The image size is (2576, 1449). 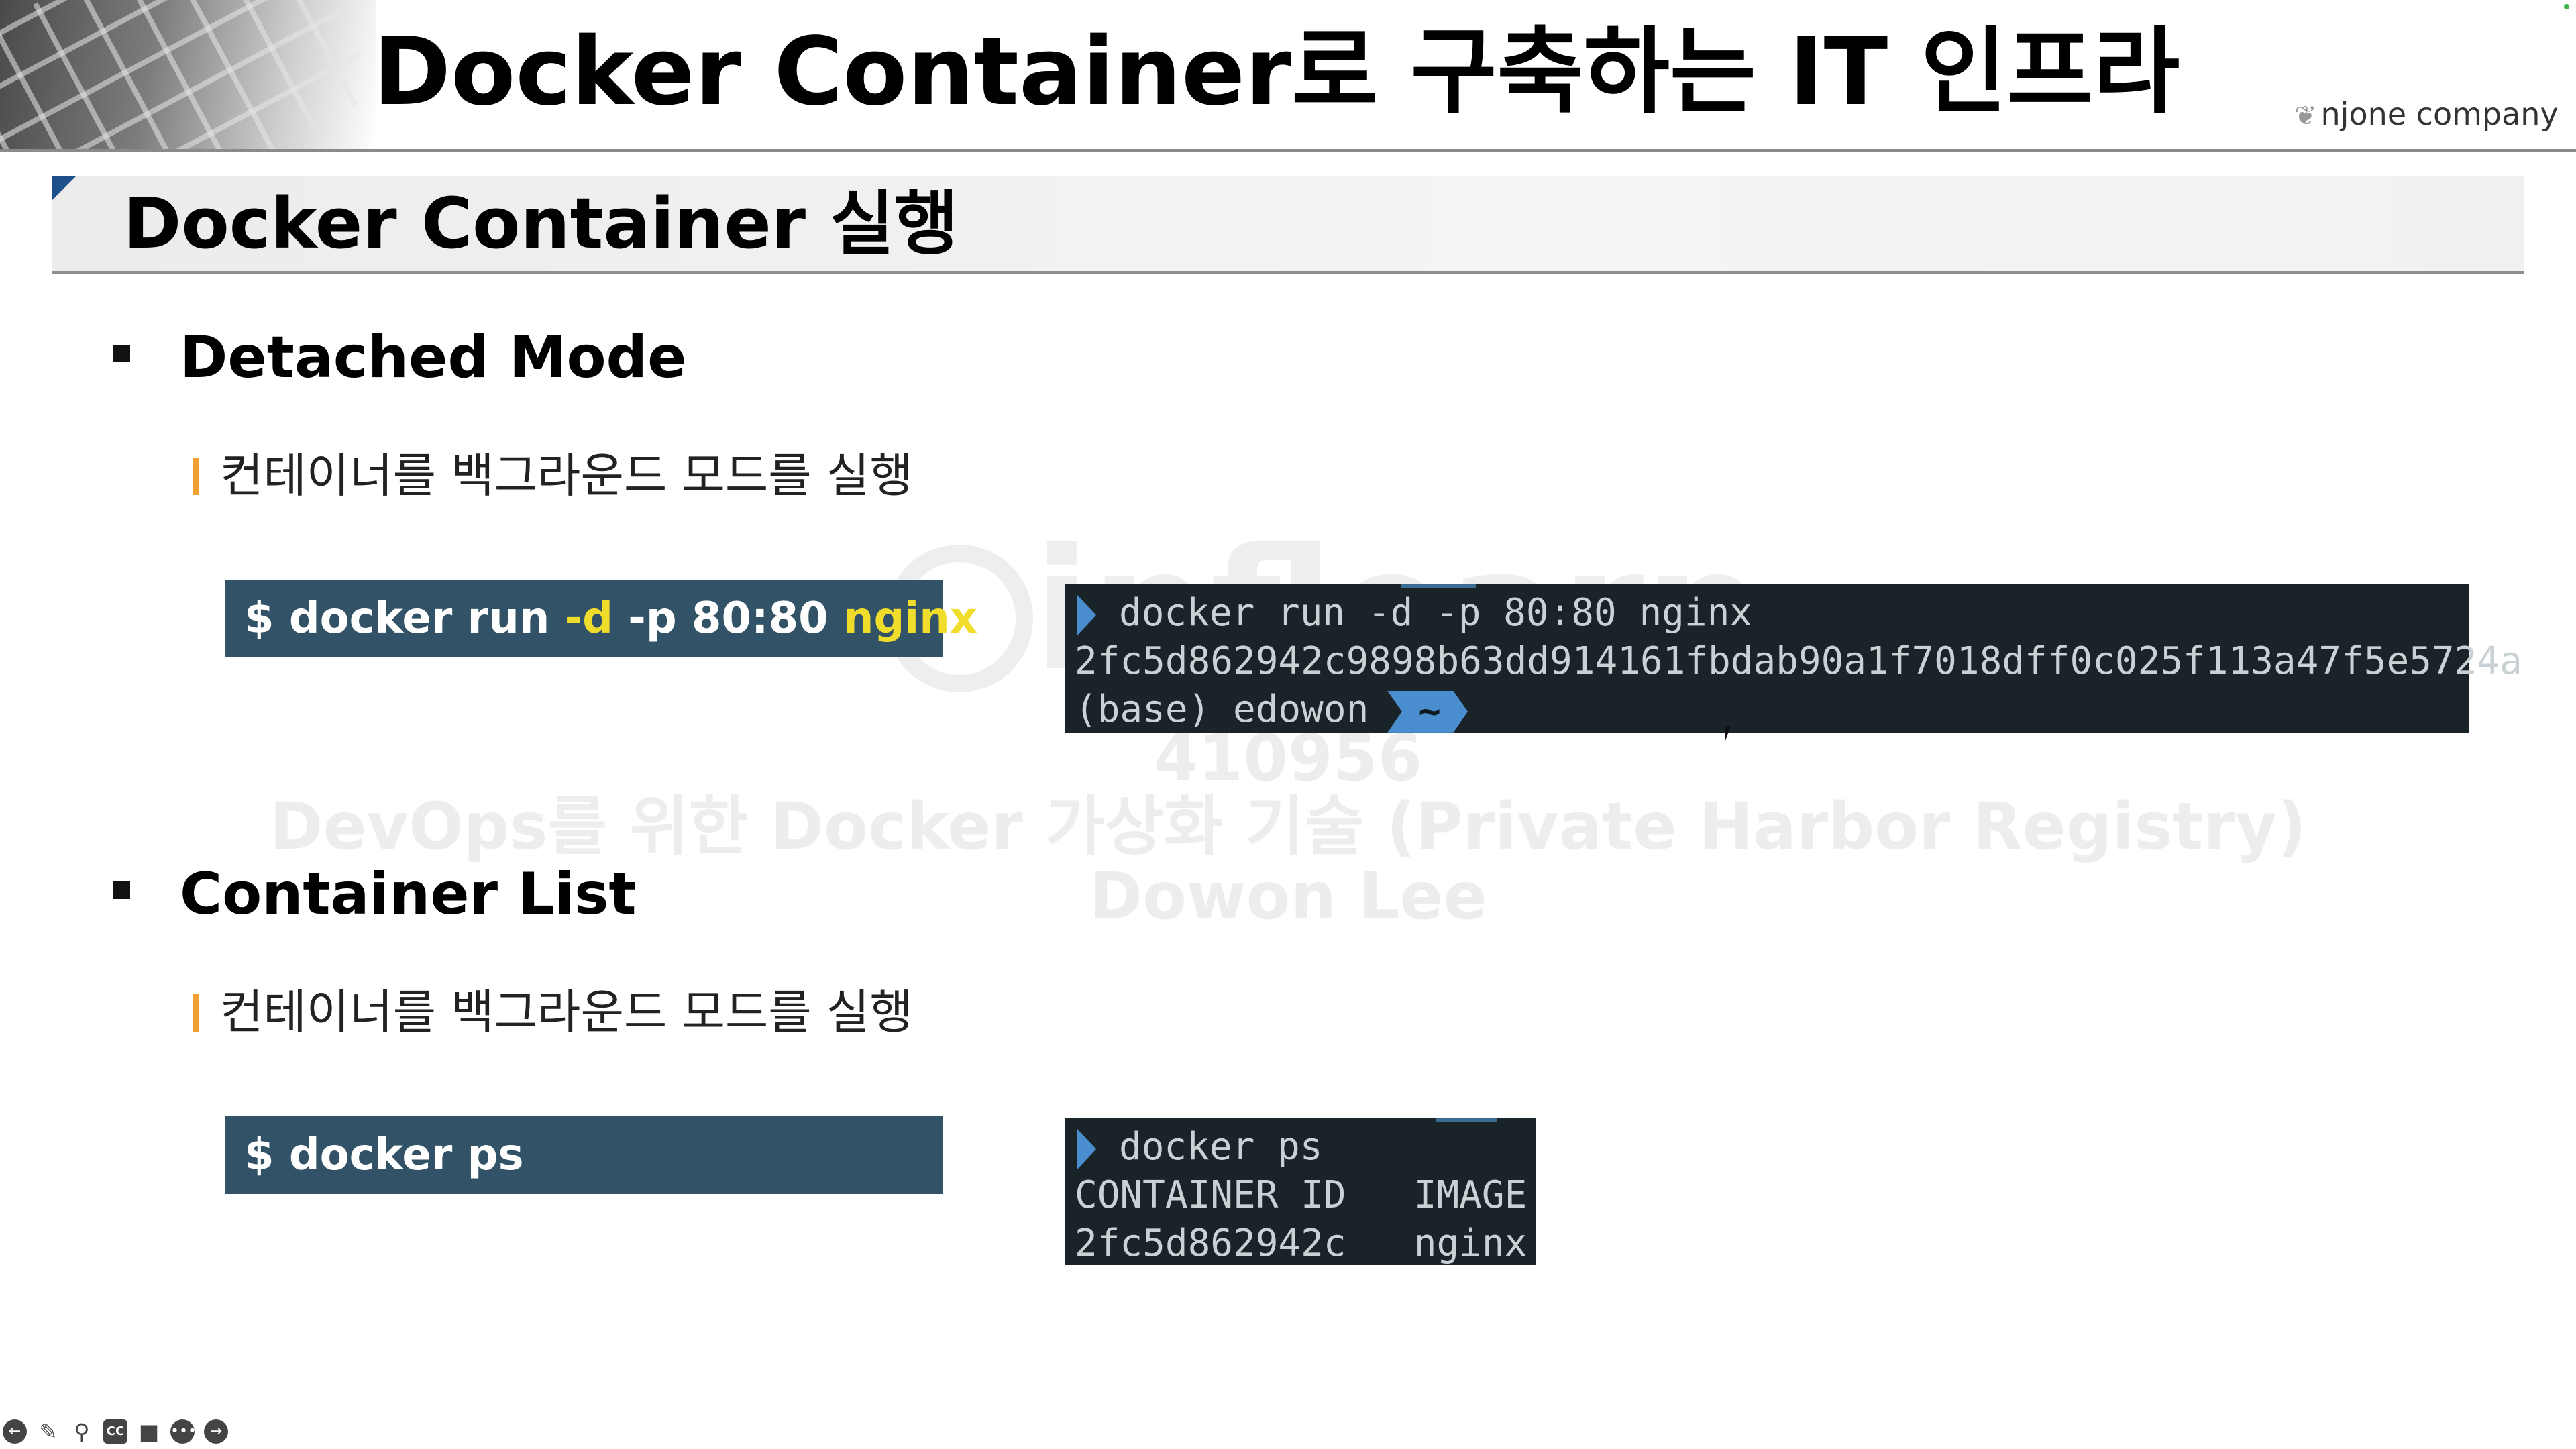 What do you see at coordinates (1772, 710) in the screenshot?
I see `terminal-line: (base) edowon ~` at bounding box center [1772, 710].